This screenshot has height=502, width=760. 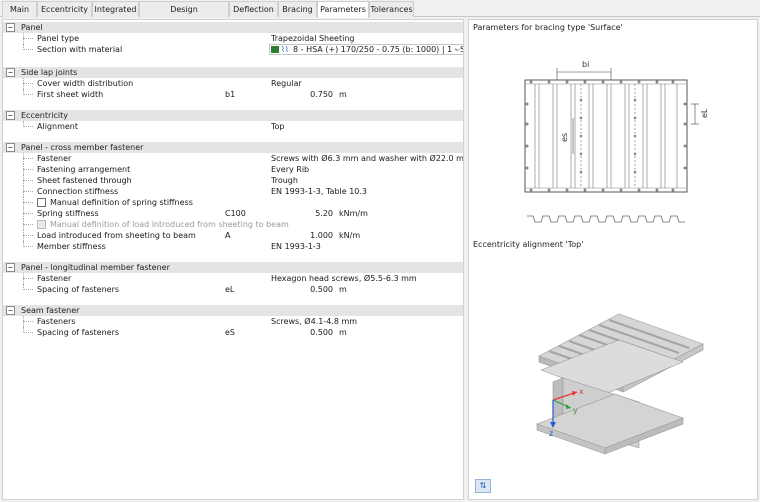 I want to click on row-first-sheet-width: First sheet width b1 0.750 m, so click(x=233, y=94).